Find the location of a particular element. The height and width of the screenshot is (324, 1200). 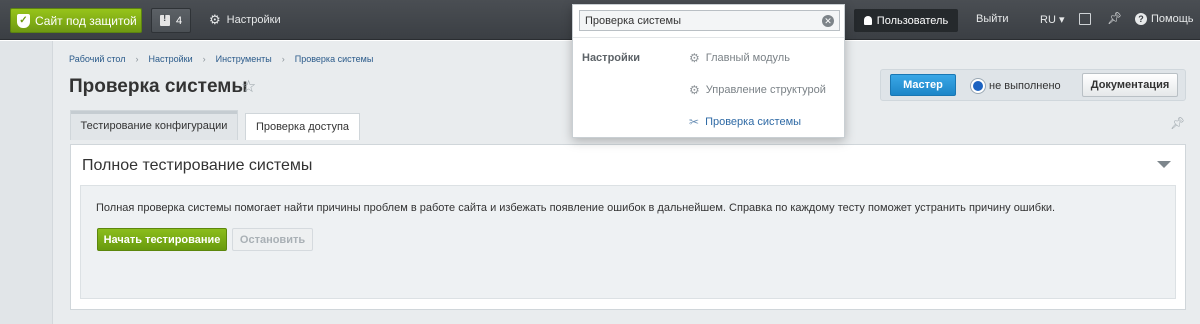

user-button: Пользователь is located at coordinates (906, 20).